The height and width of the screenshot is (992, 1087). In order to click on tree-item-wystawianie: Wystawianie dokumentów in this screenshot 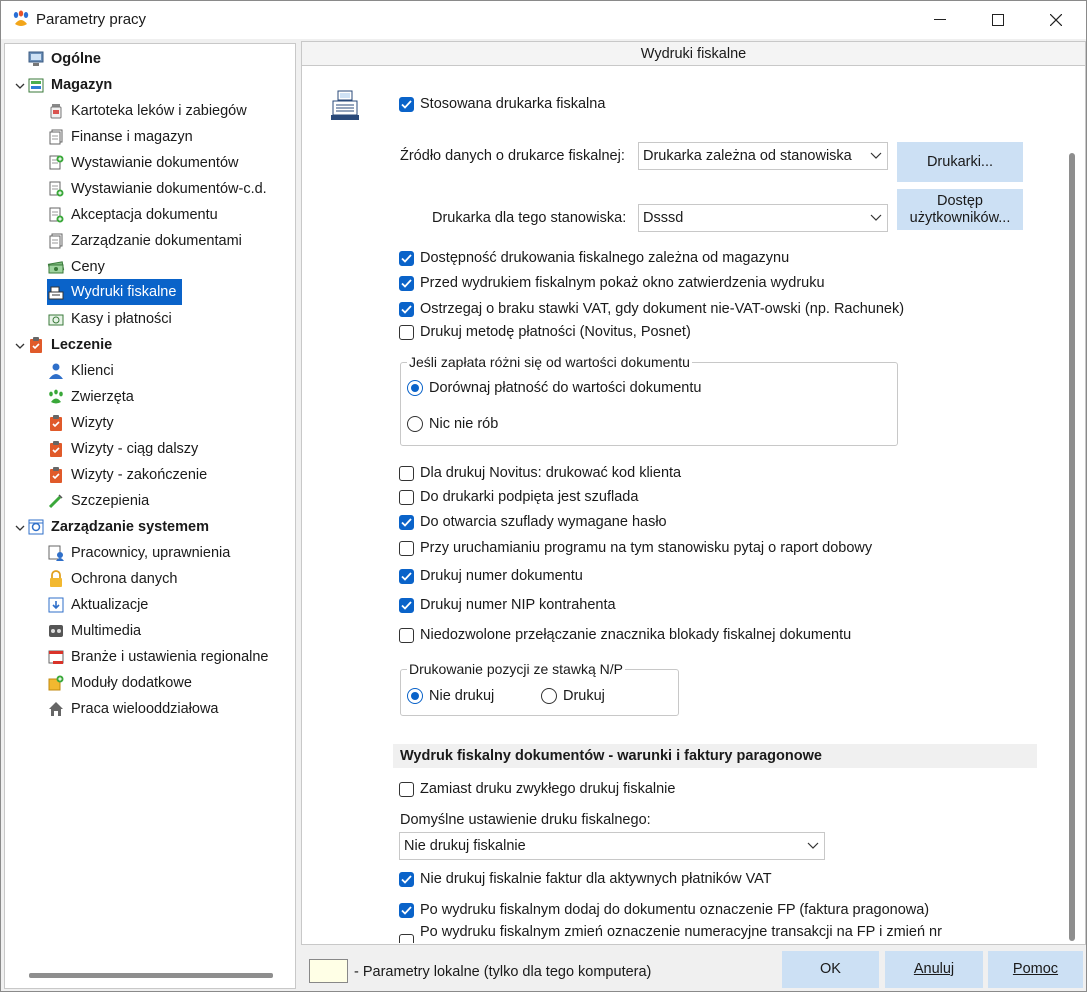, I will do `click(143, 163)`.